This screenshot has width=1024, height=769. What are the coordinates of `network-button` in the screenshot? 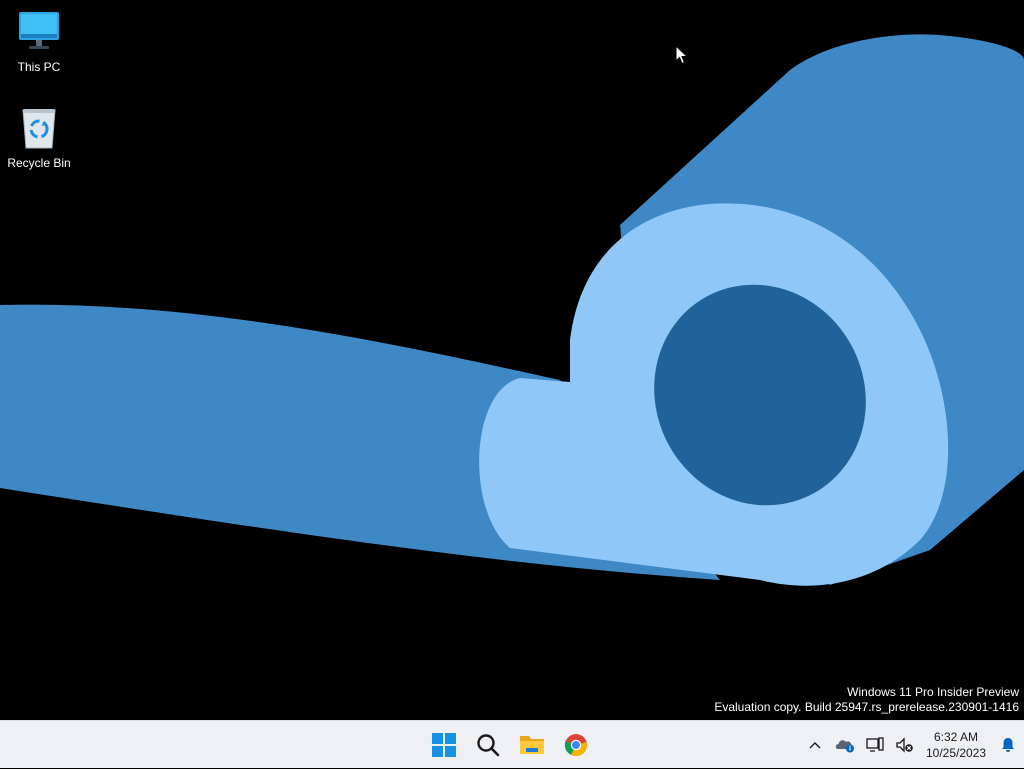 It's located at (875, 745).